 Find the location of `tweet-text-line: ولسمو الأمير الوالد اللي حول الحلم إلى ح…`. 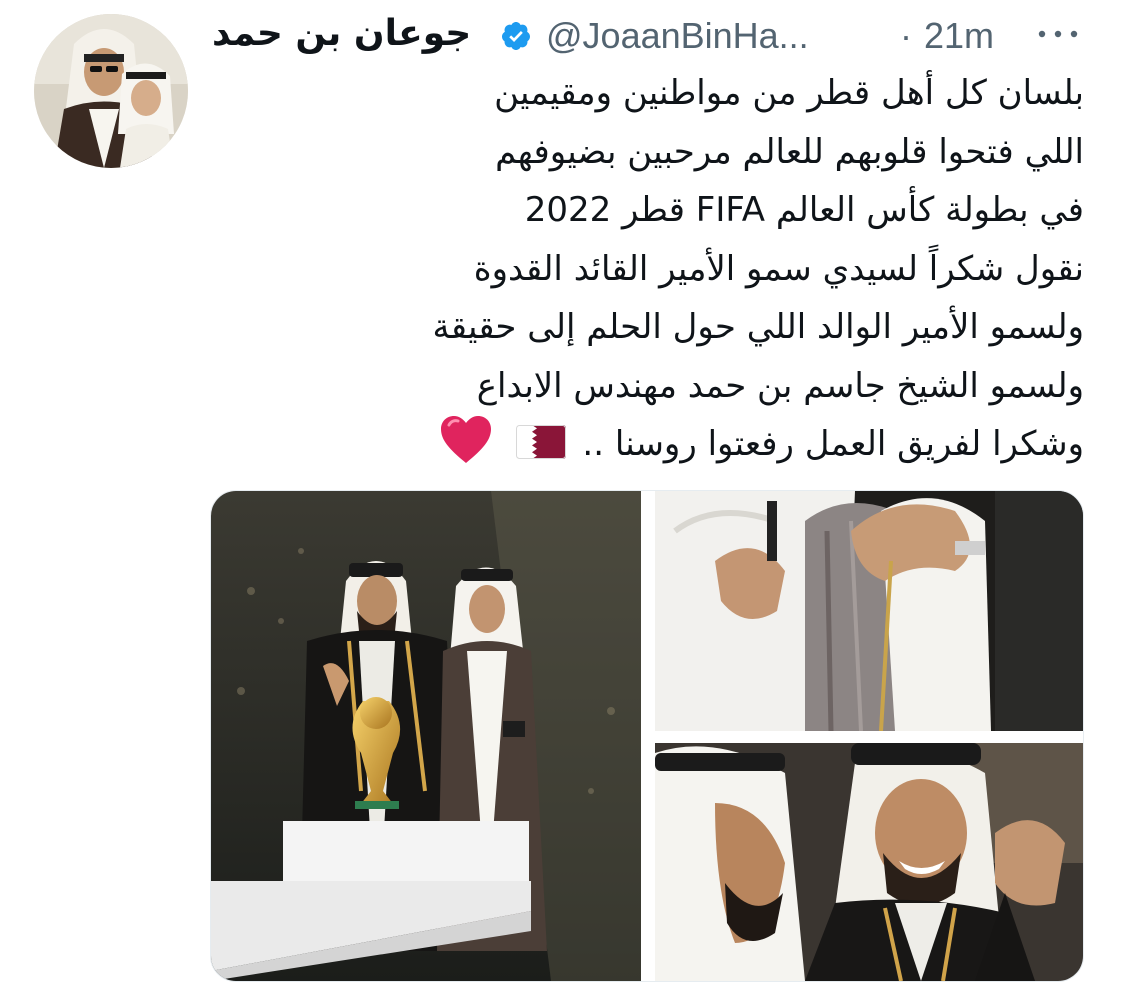

tweet-text-line: ولسمو الأمير الوالد اللي حول الحلم إلى ح… is located at coordinates (758, 327).